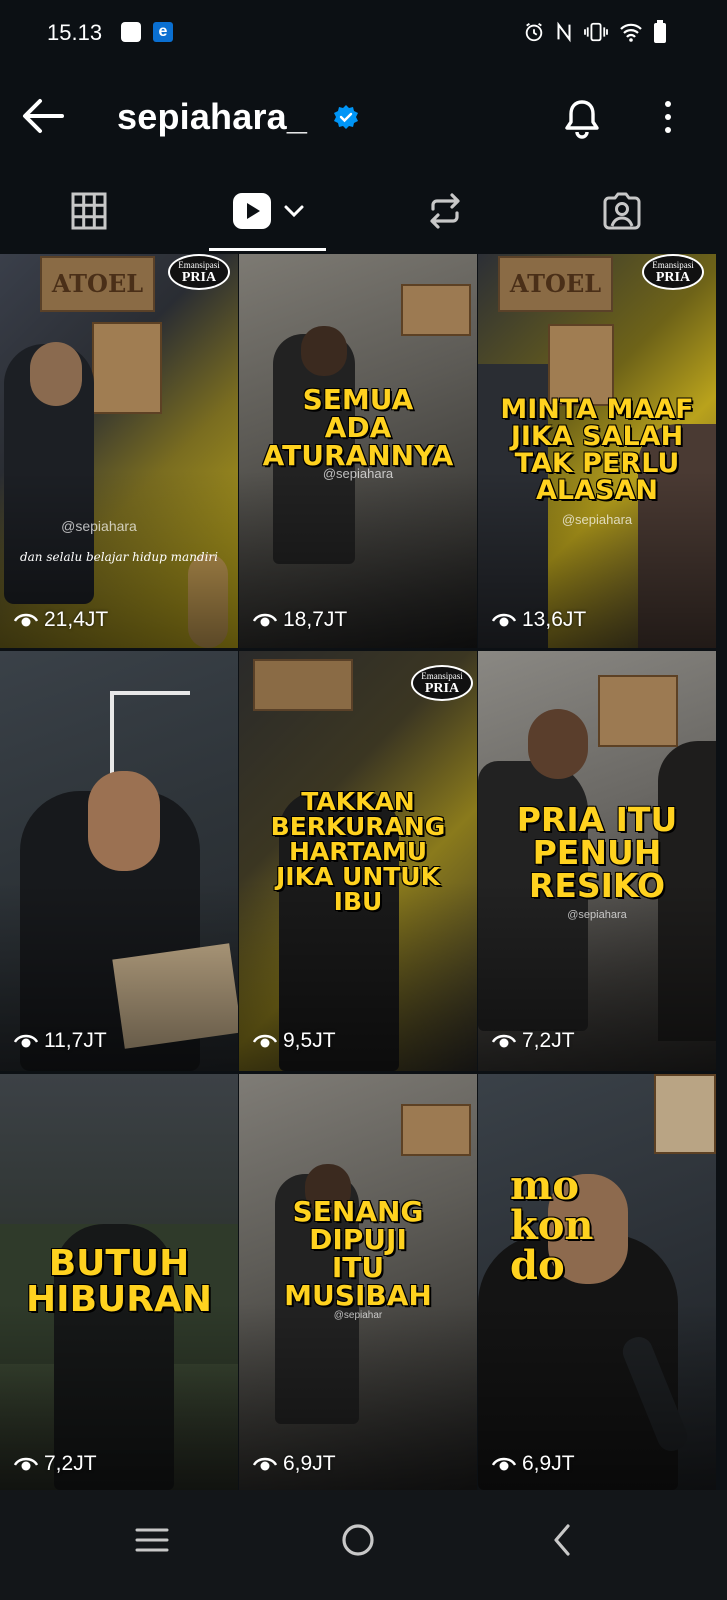 The height and width of the screenshot is (1600, 727). I want to click on back-button, so click(43, 116).